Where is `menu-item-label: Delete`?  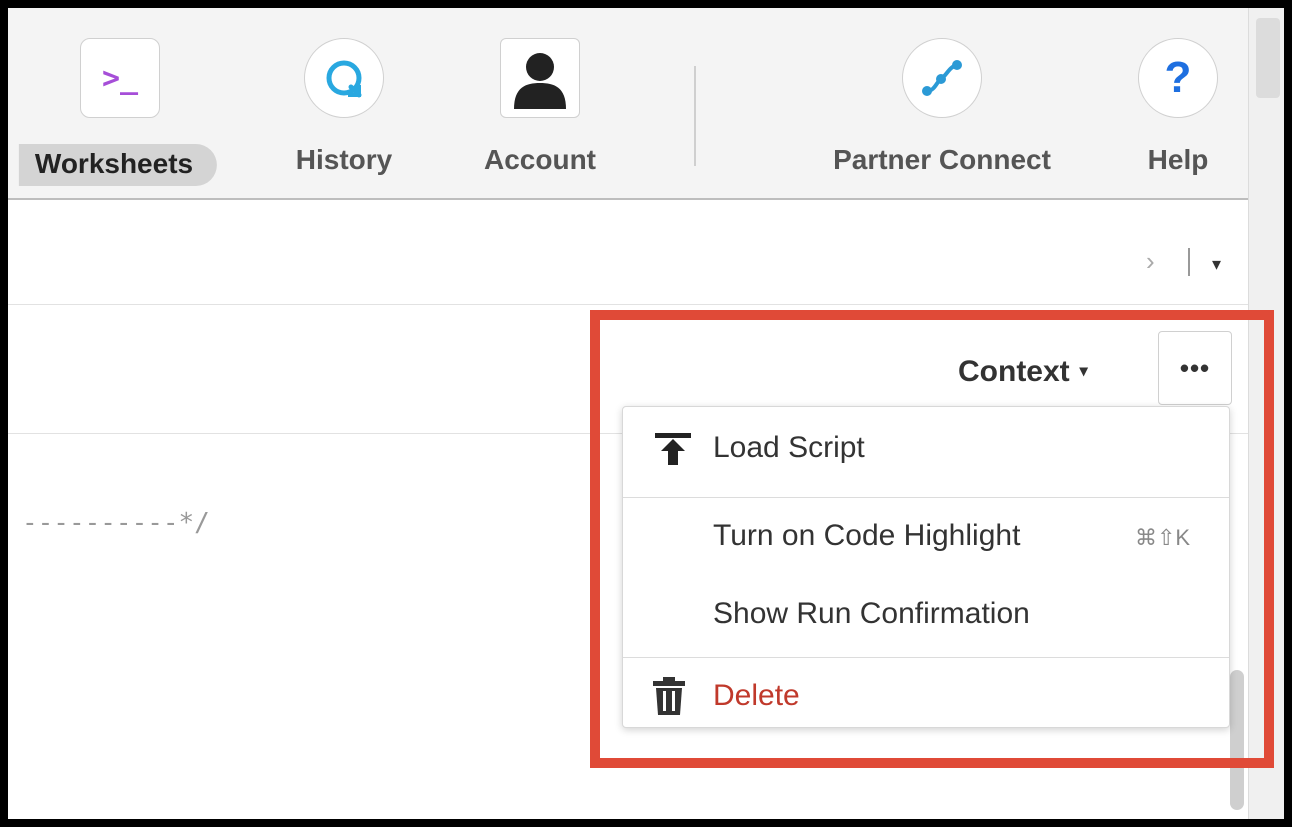 menu-item-label: Delete is located at coordinates (756, 695).